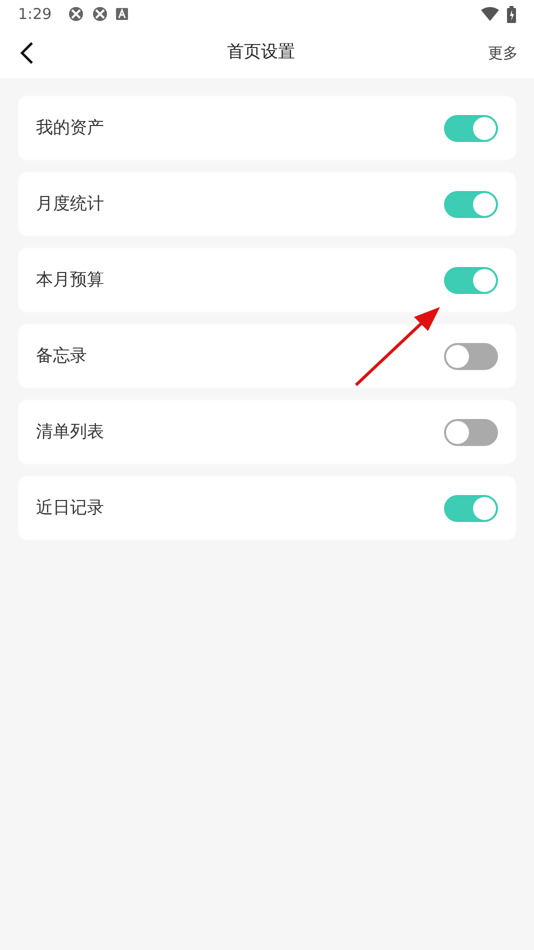 This screenshot has width=534, height=950. What do you see at coordinates (511, 14) in the screenshot?
I see `battery-icon` at bounding box center [511, 14].